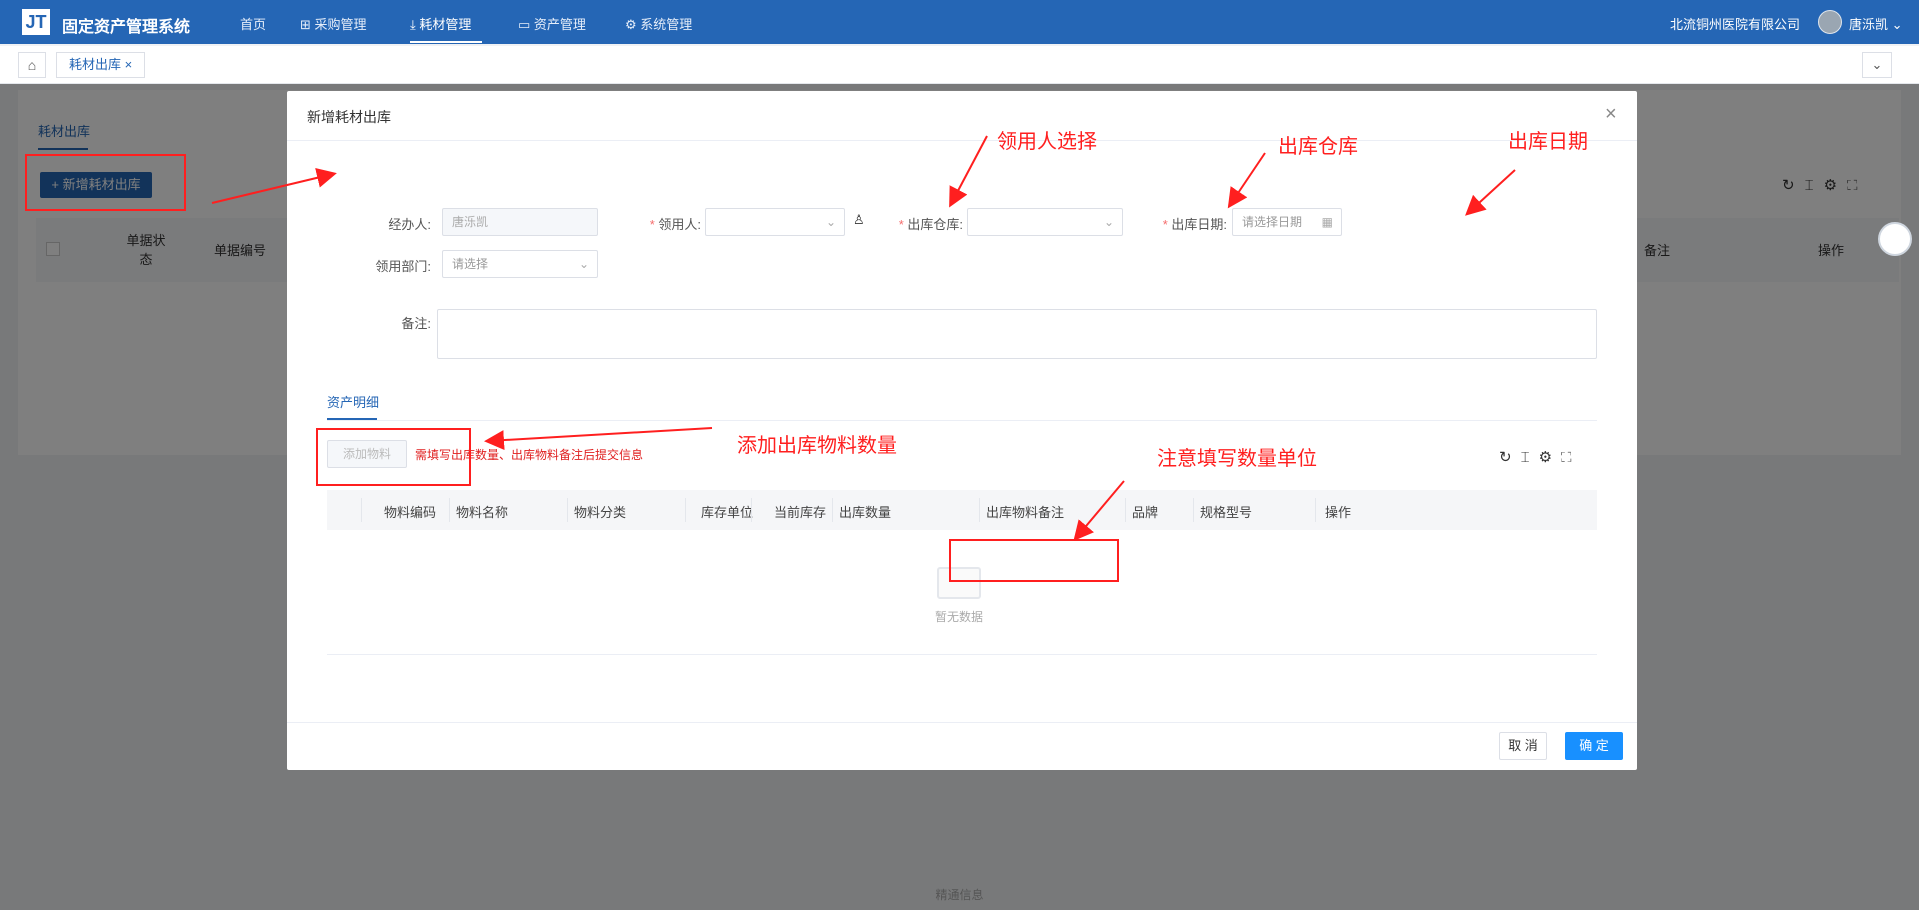 This screenshot has height=910, width=1919. What do you see at coordinates (817, 446) in the screenshot?
I see `annotation-add-quantity: 添加出库物料数量` at bounding box center [817, 446].